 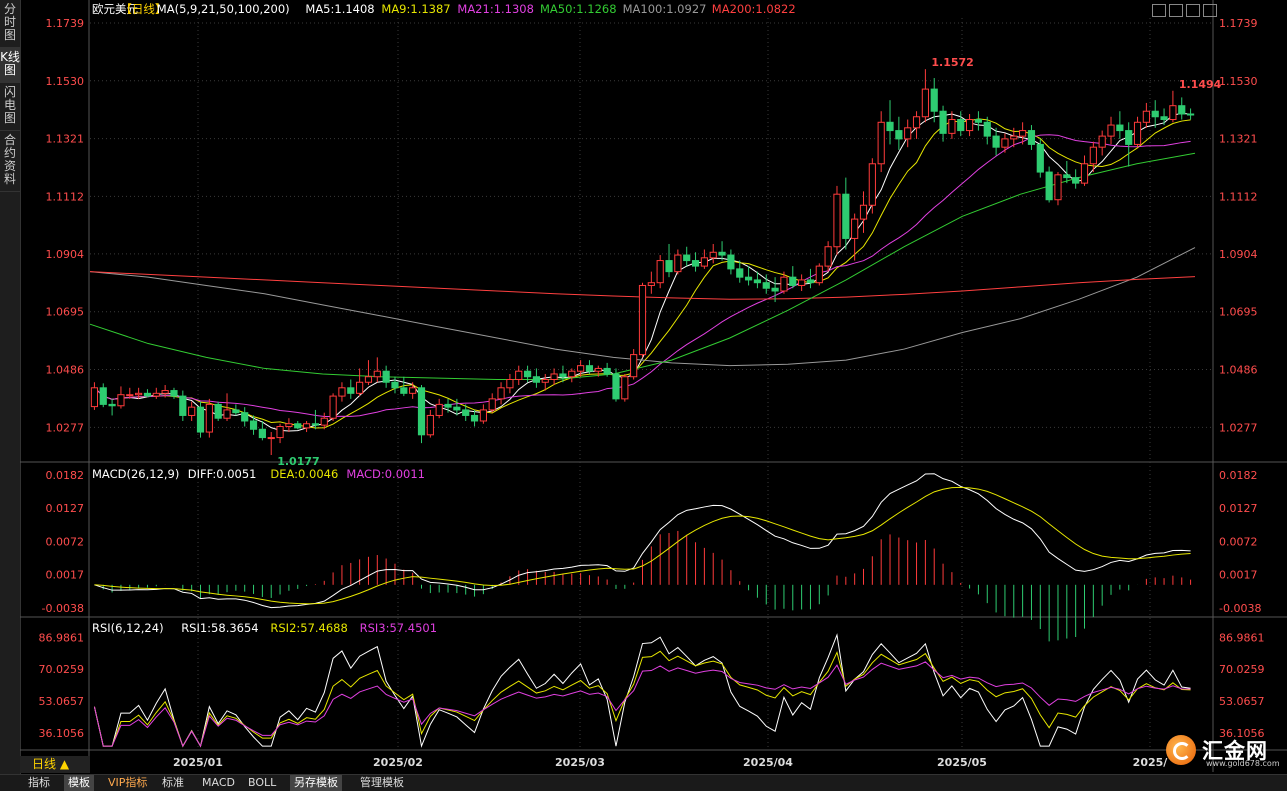 What do you see at coordinates (1238, 254) in the screenshot?
I see `price-axis-label-right: 1.0904` at bounding box center [1238, 254].